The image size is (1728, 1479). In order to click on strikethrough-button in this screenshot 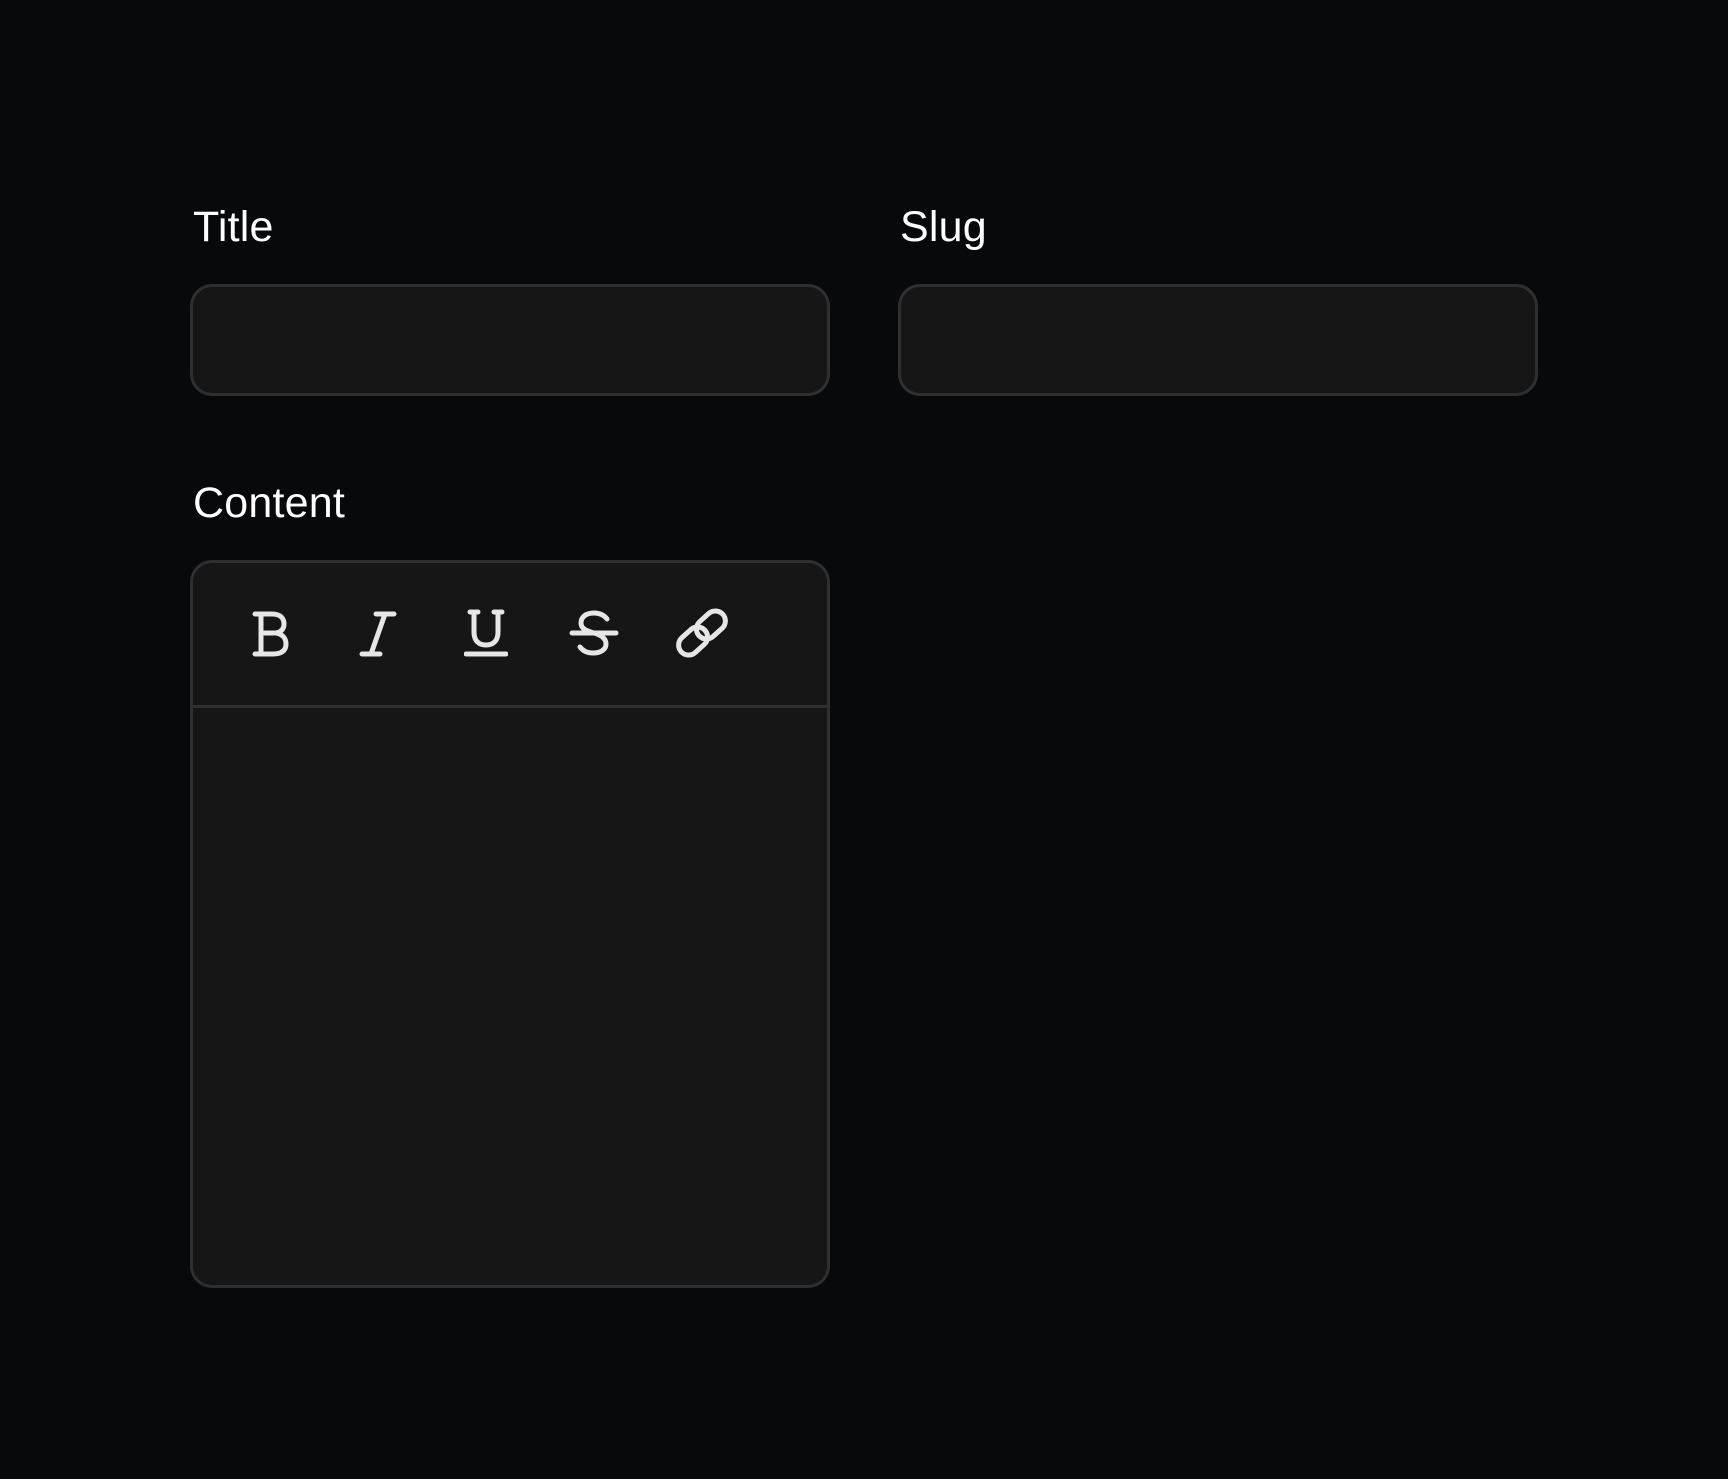, I will do `click(594, 633)`.